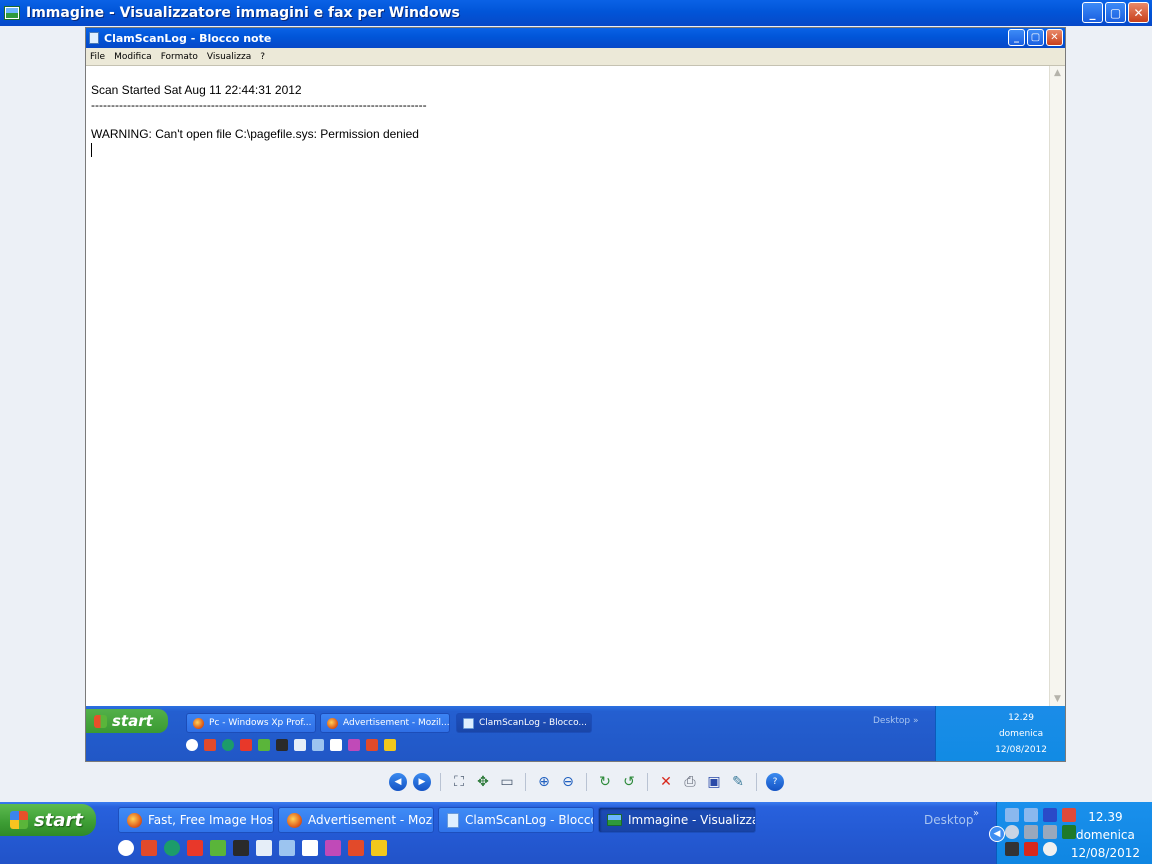 Image resolution: width=1152 pixels, height=864 pixels. I want to click on print-icon: ⎙, so click(690, 782).